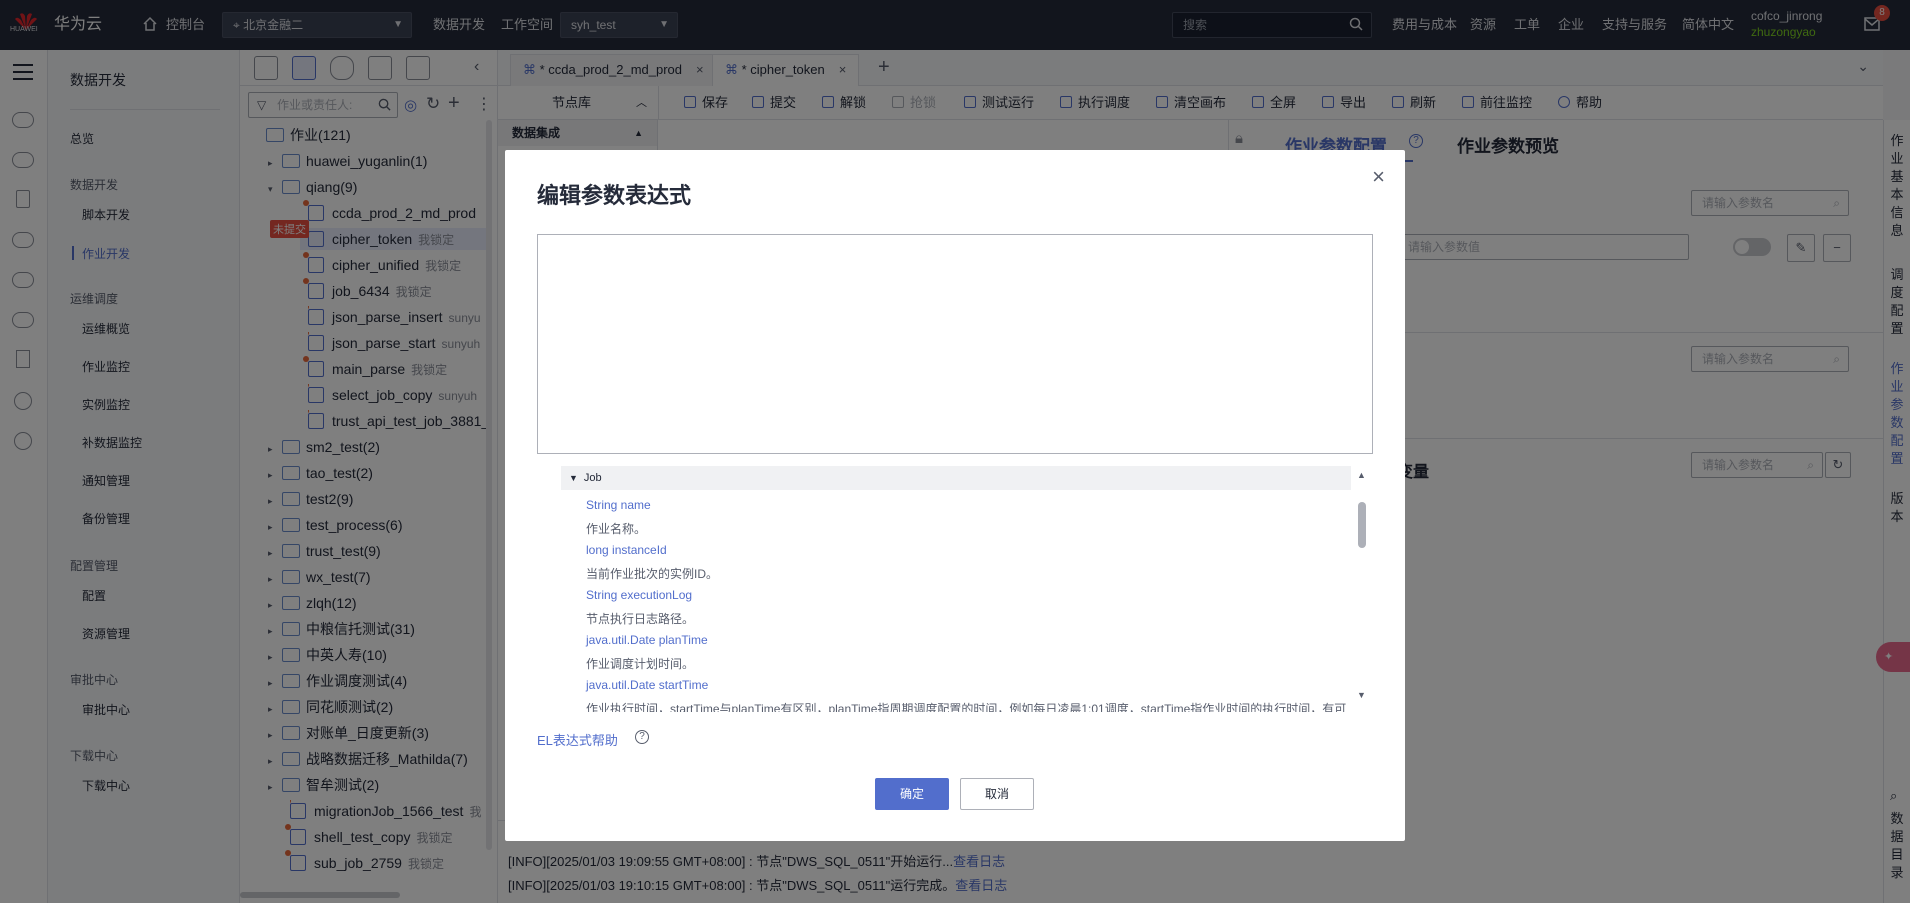 The width and height of the screenshot is (1910, 903). What do you see at coordinates (955, 344) in the screenshot?
I see `expression-editor` at bounding box center [955, 344].